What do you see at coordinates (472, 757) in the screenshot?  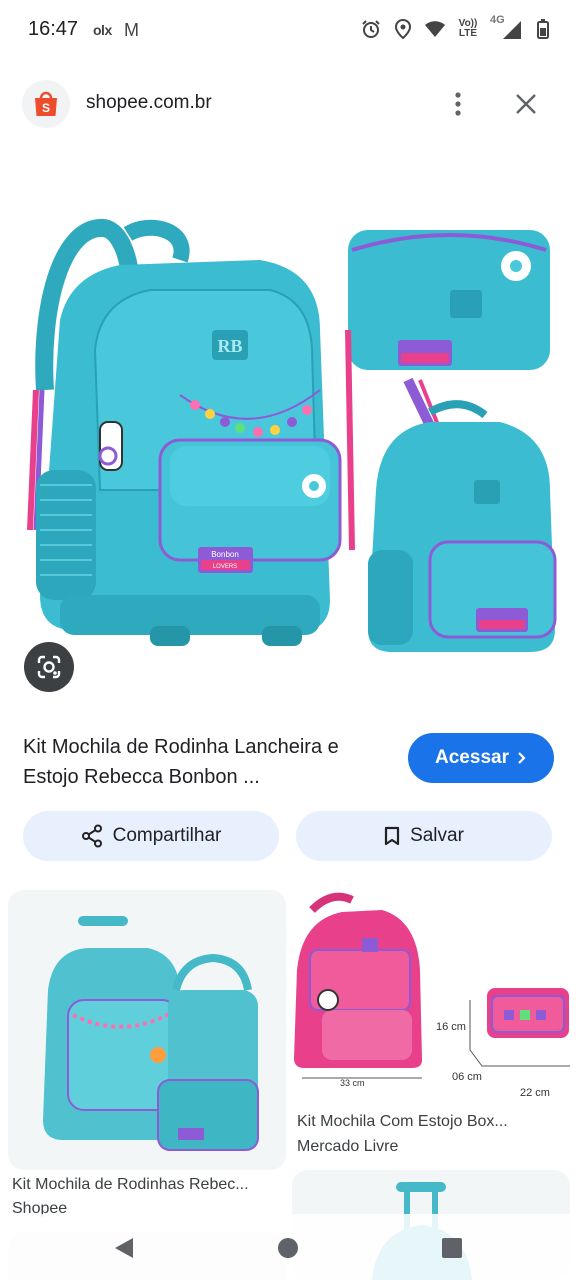 I see `visit-button-label: Acessar` at bounding box center [472, 757].